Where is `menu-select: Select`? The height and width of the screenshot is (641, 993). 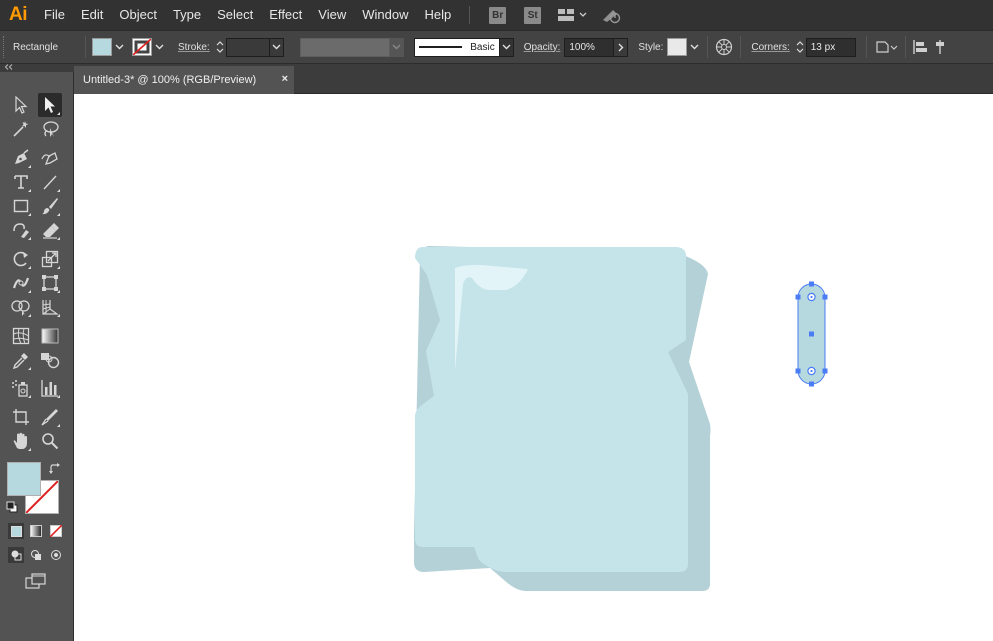 menu-select: Select is located at coordinates (235, 15).